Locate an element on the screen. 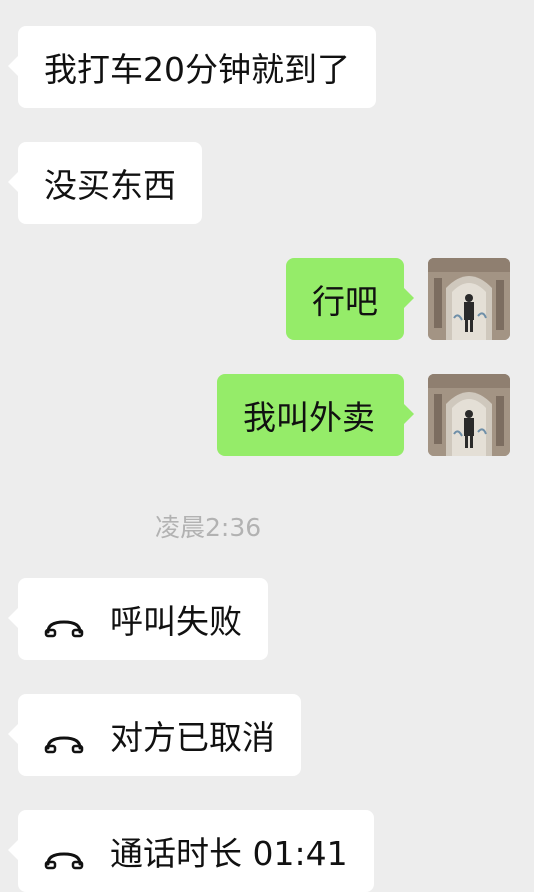  message-bubble-incoming: 没买东西 is located at coordinates (105, 183).